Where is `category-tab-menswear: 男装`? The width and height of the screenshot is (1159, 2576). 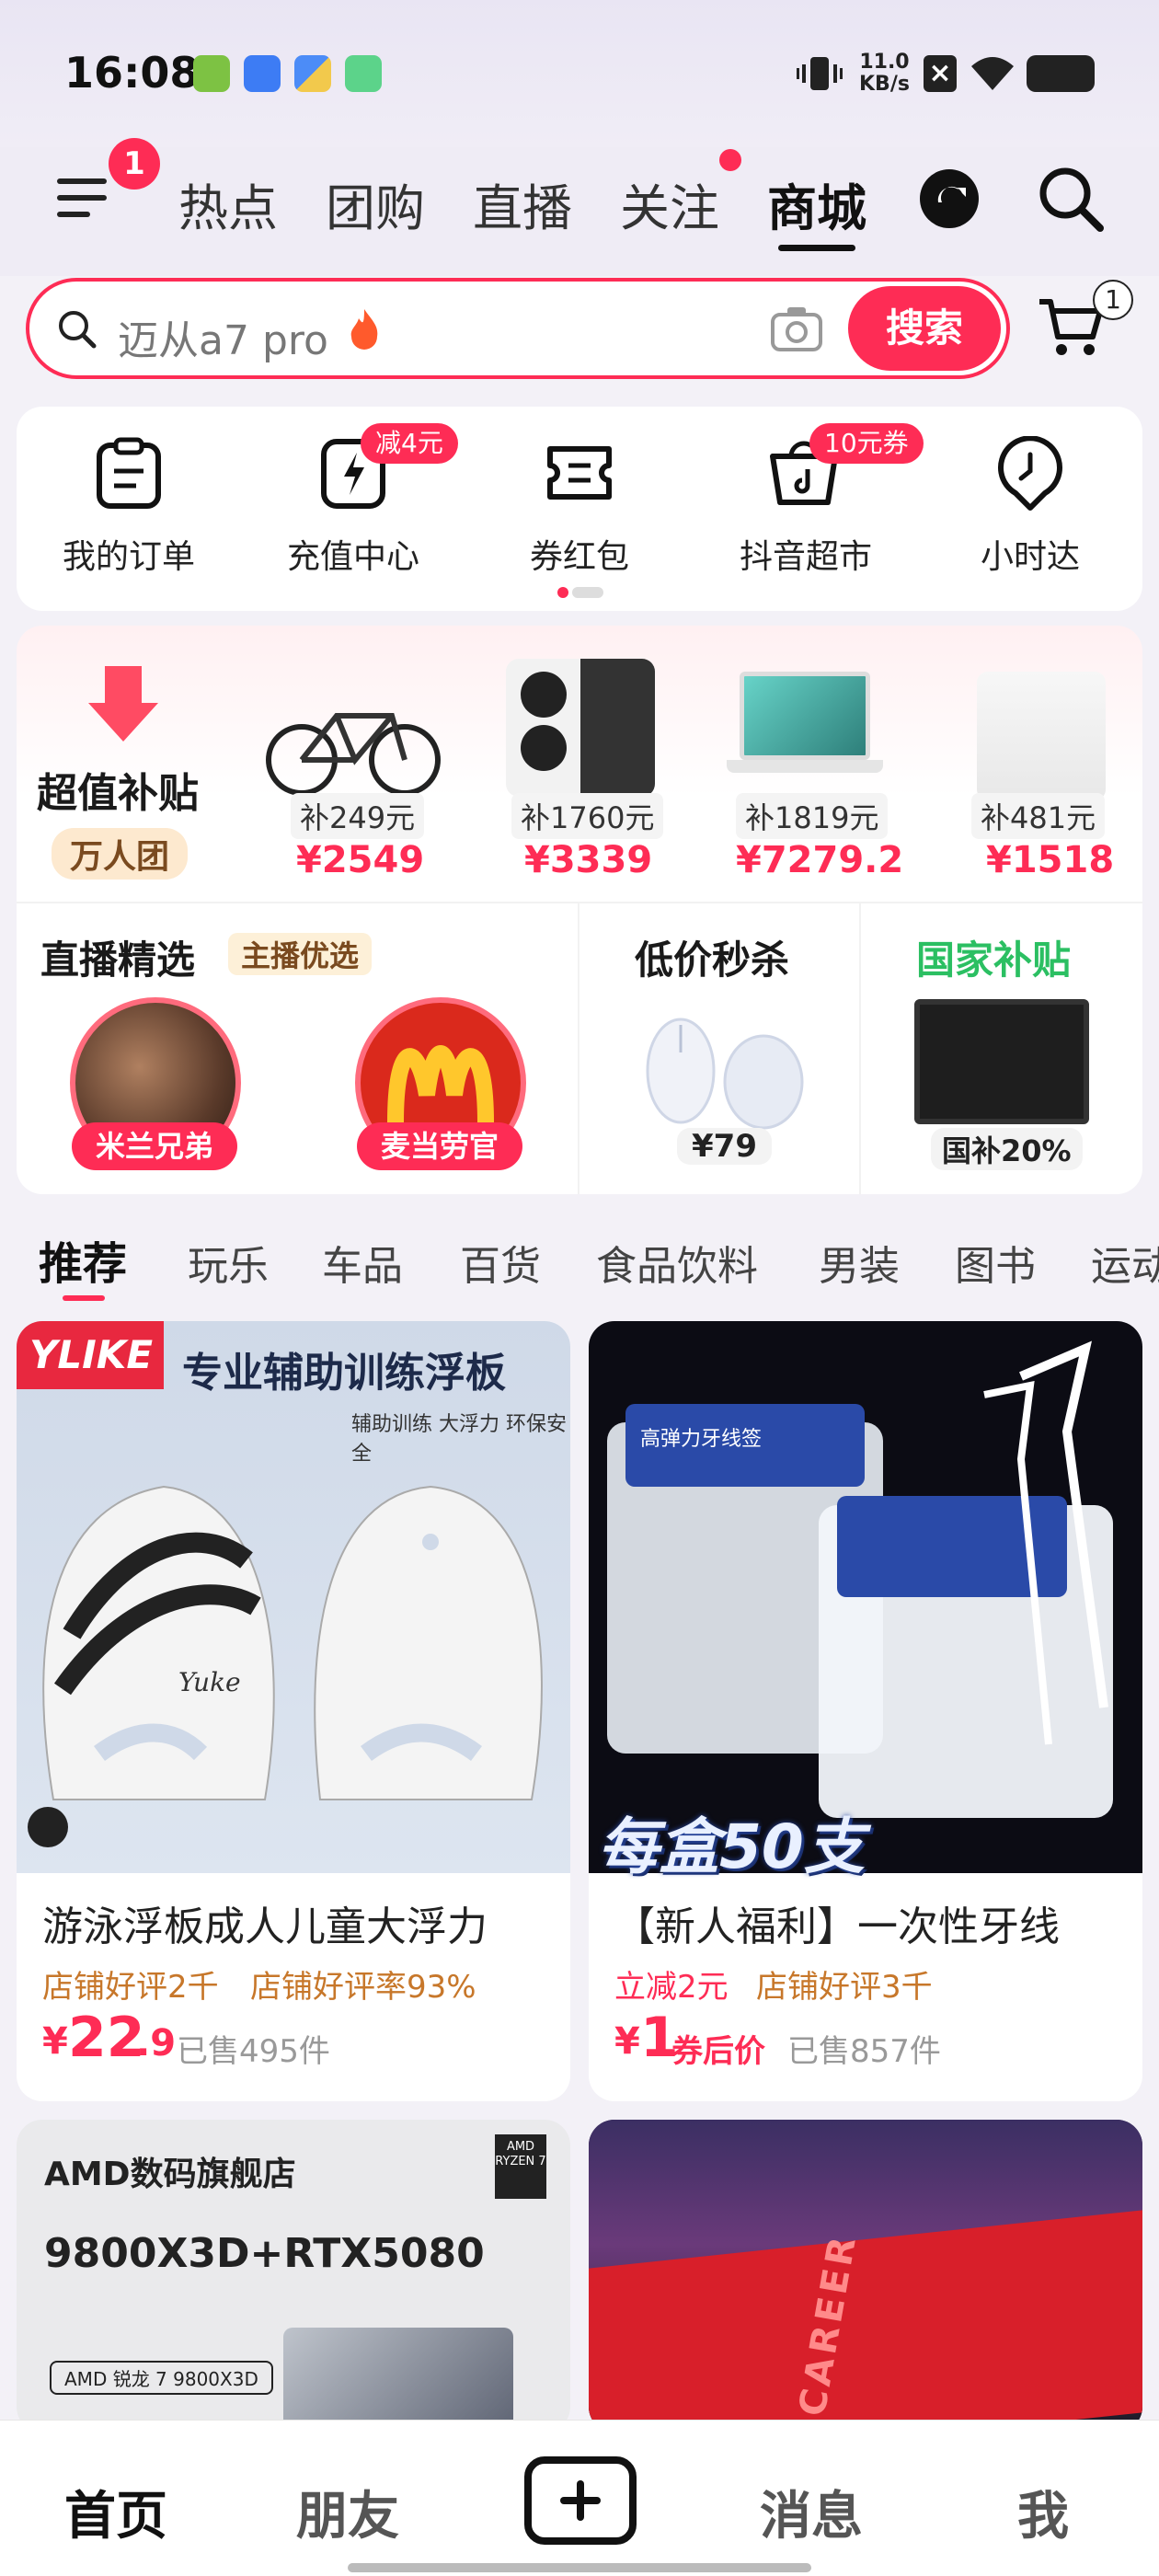 category-tab-menswear: 男装 is located at coordinates (859, 1262).